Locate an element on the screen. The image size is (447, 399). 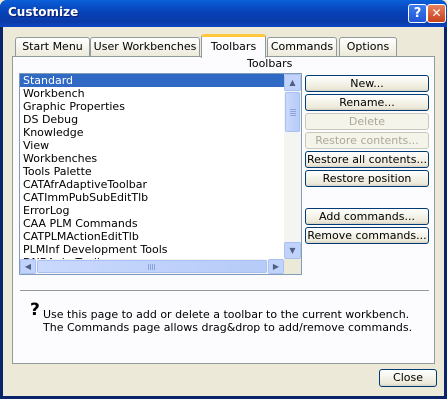
toolbar-list-item: ErrorLog is located at coordinates (152, 210).